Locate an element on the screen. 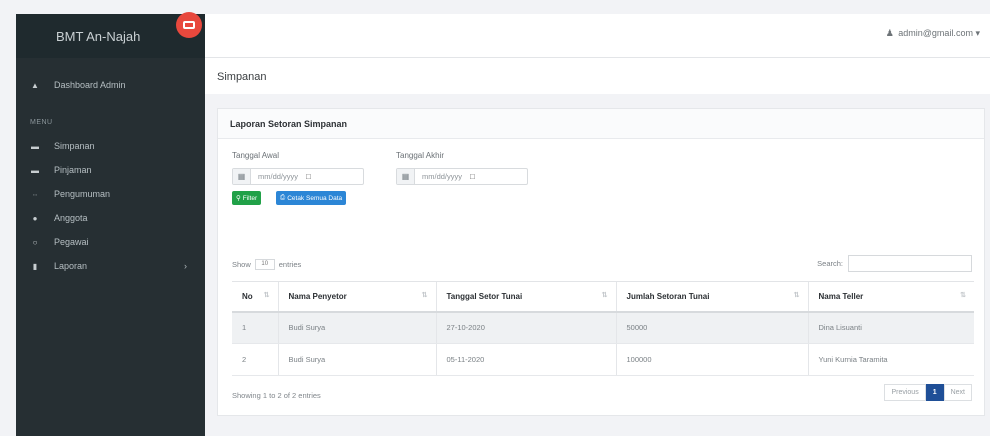 The width and height of the screenshot is (990, 436). sidebar-item-label: Pegawai is located at coordinates (71, 242).